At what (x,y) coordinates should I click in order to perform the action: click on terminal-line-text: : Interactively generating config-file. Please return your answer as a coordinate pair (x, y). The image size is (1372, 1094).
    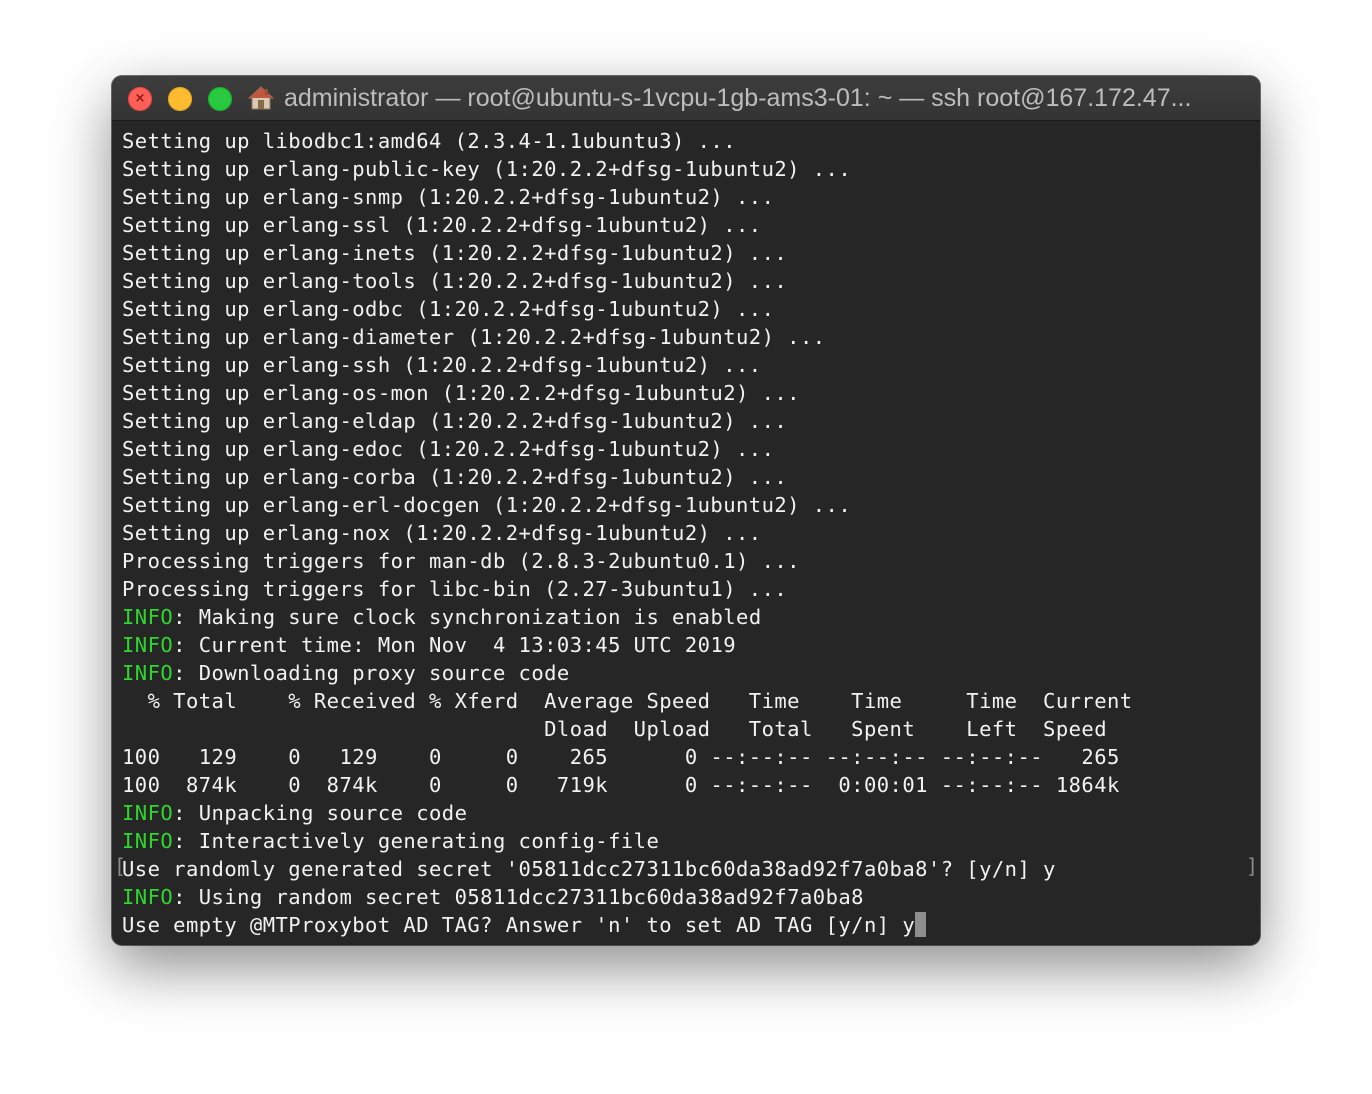
    Looking at the image, I should click on (416, 841).